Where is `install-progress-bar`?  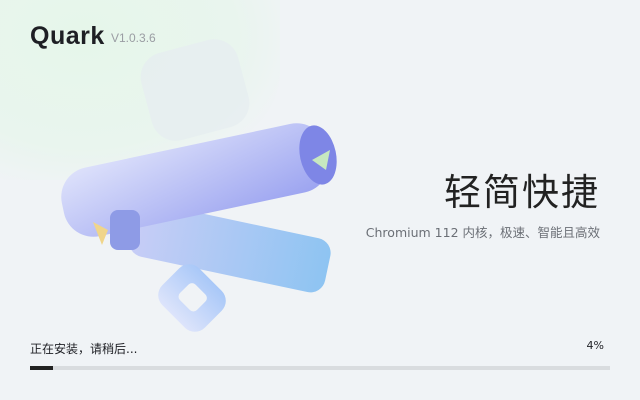
install-progress-bar is located at coordinates (320, 368).